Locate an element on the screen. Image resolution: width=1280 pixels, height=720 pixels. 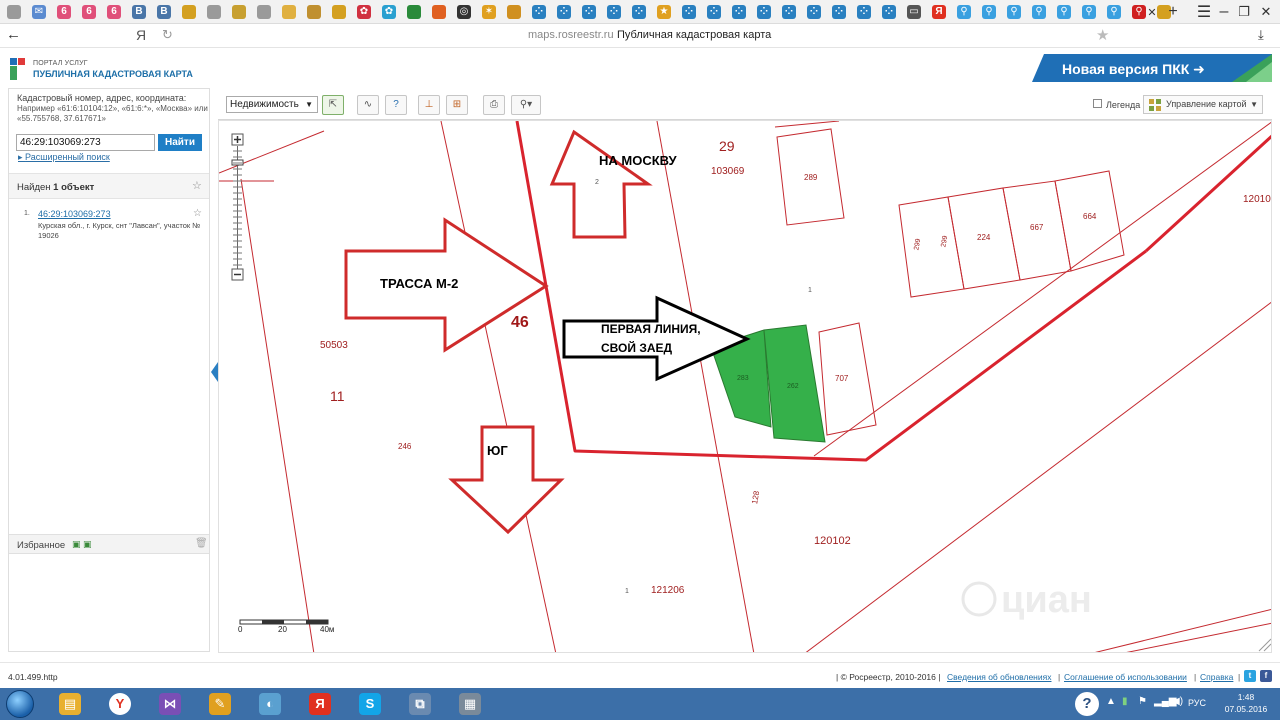
taskbar-app: ▦ is located at coordinates (470, 704).